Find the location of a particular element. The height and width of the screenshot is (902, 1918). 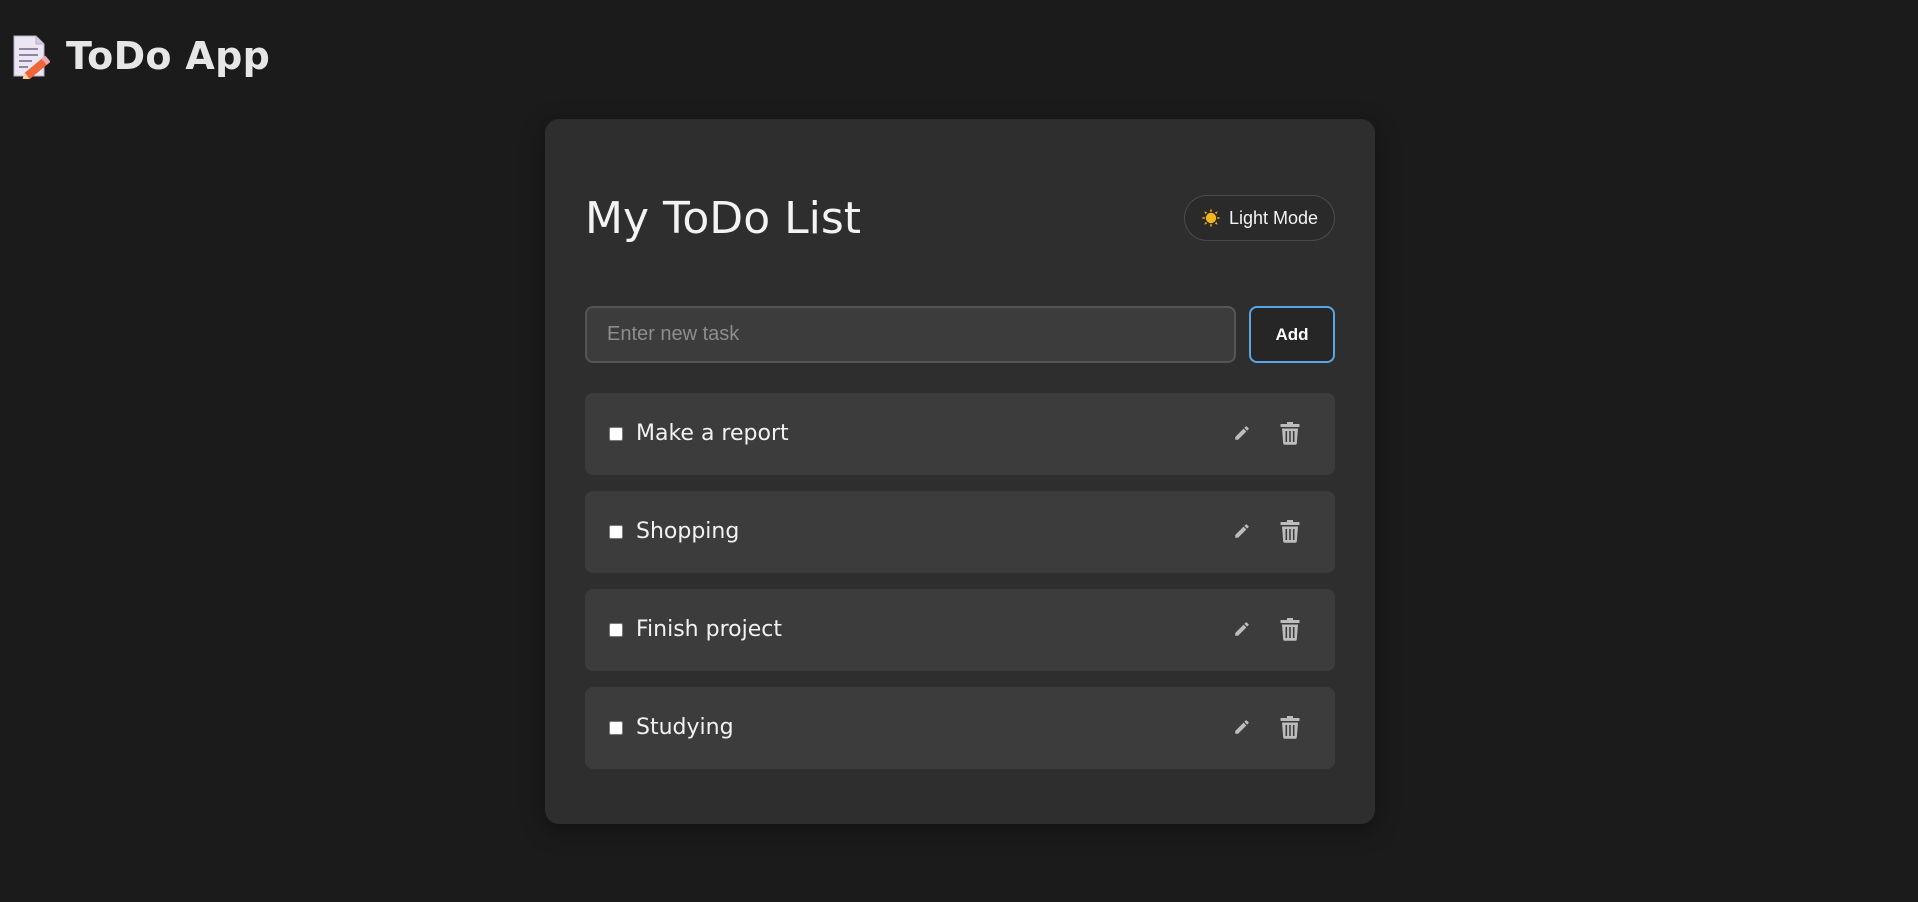

app-title: ToDo App is located at coordinates (168, 56).